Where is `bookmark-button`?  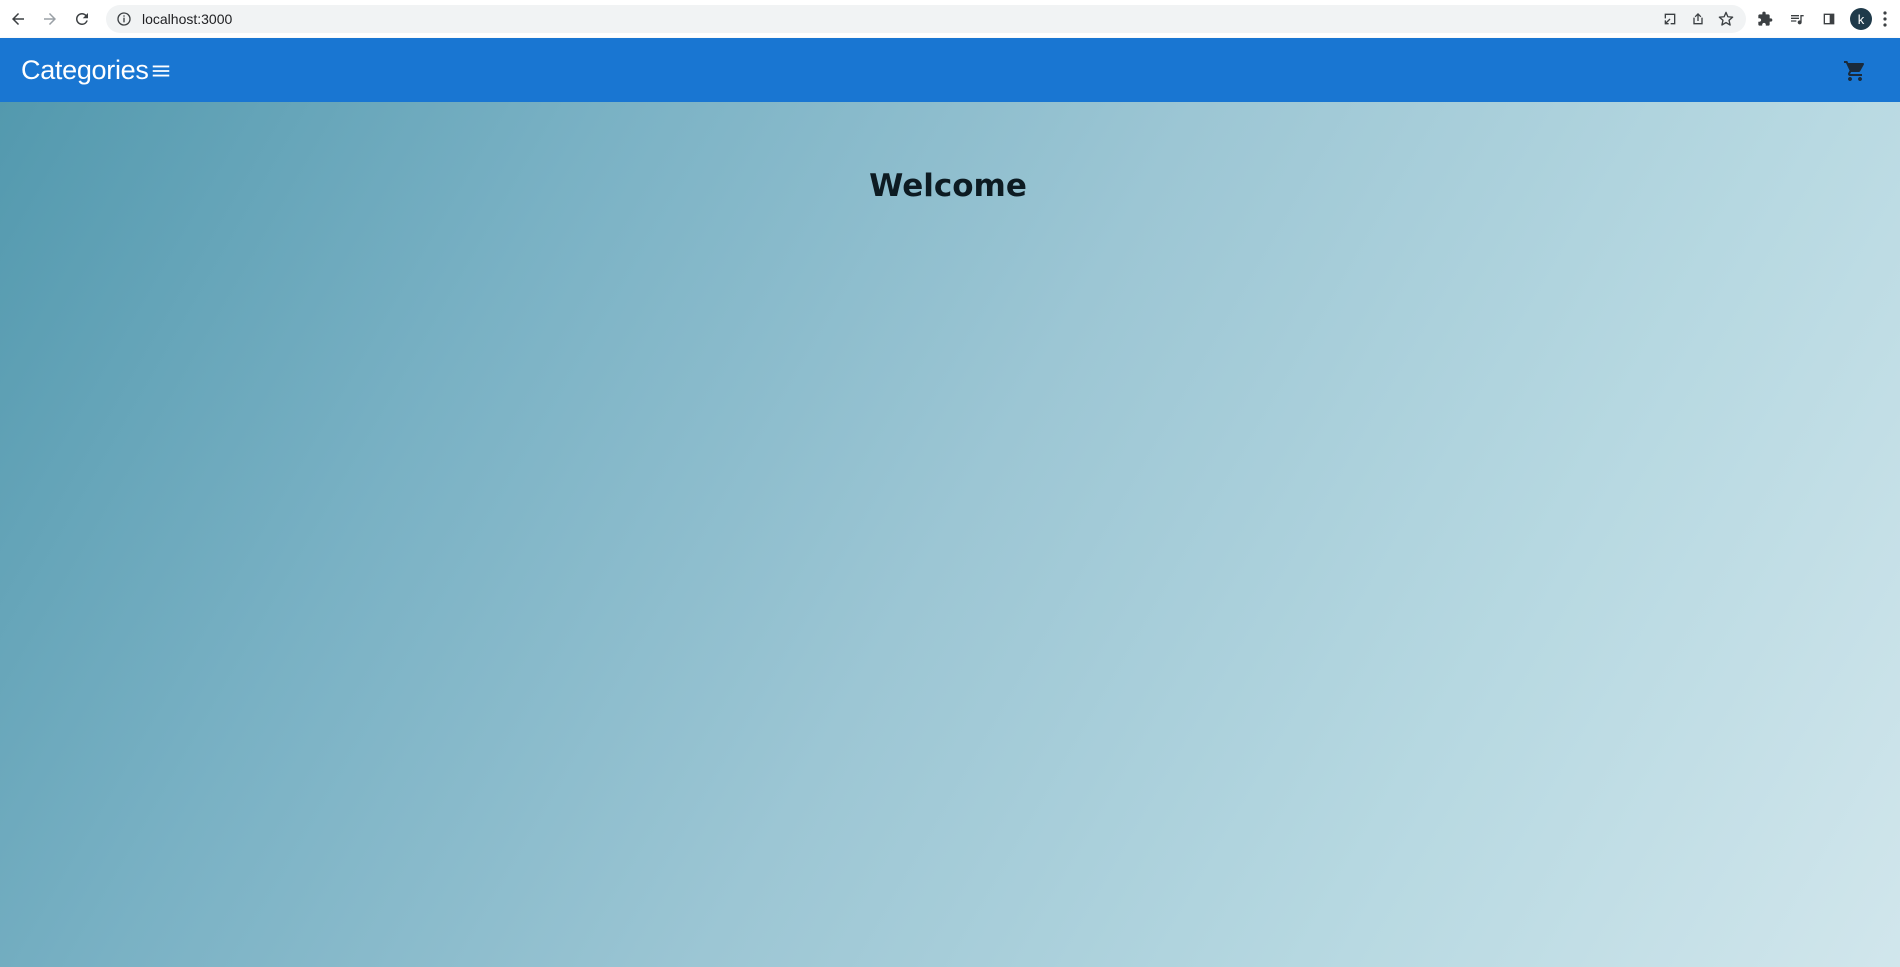
bookmark-button is located at coordinates (1726, 19).